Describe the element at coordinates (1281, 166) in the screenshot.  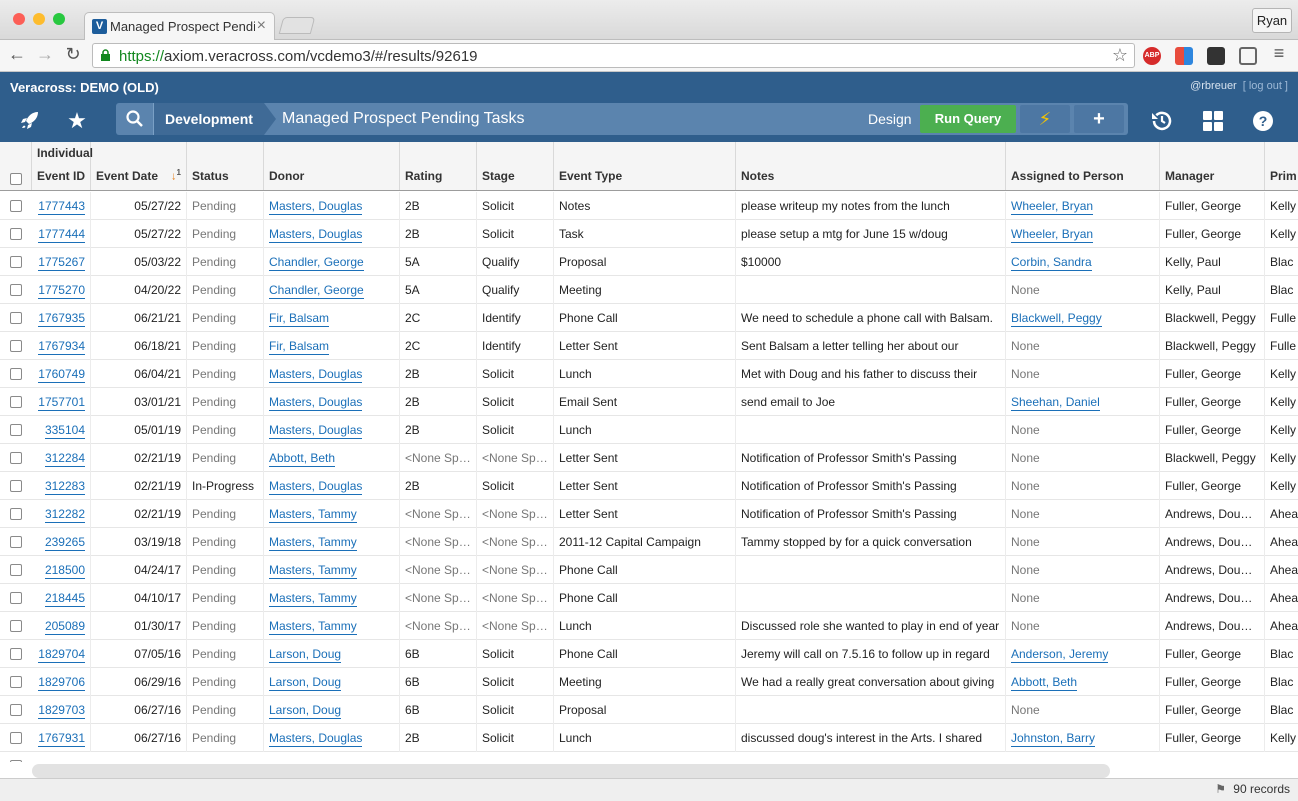
I see `column-header-primary: Prim` at that location.